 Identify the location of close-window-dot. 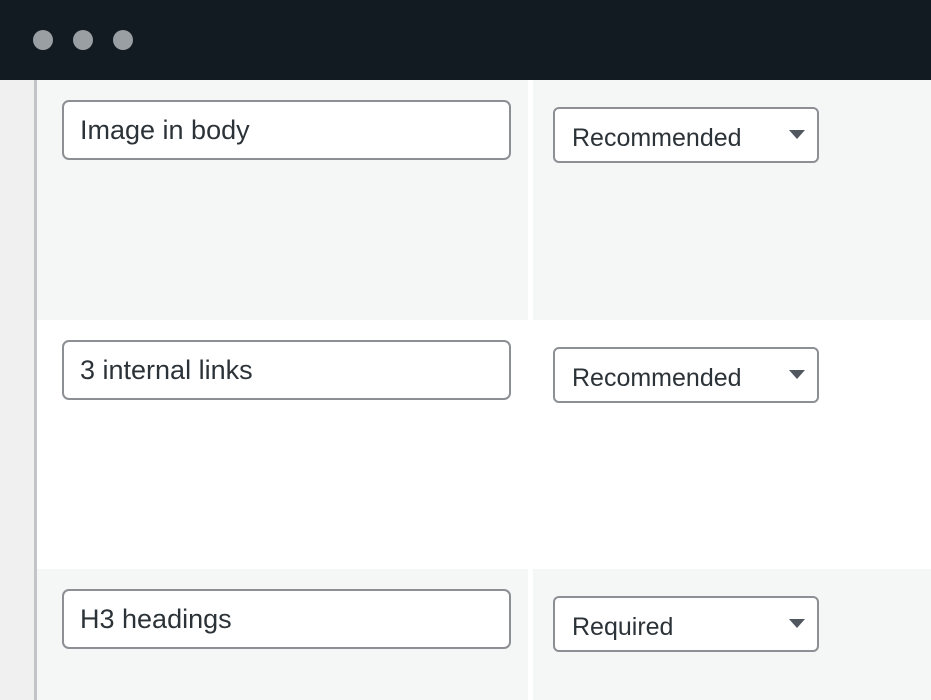
(43, 40).